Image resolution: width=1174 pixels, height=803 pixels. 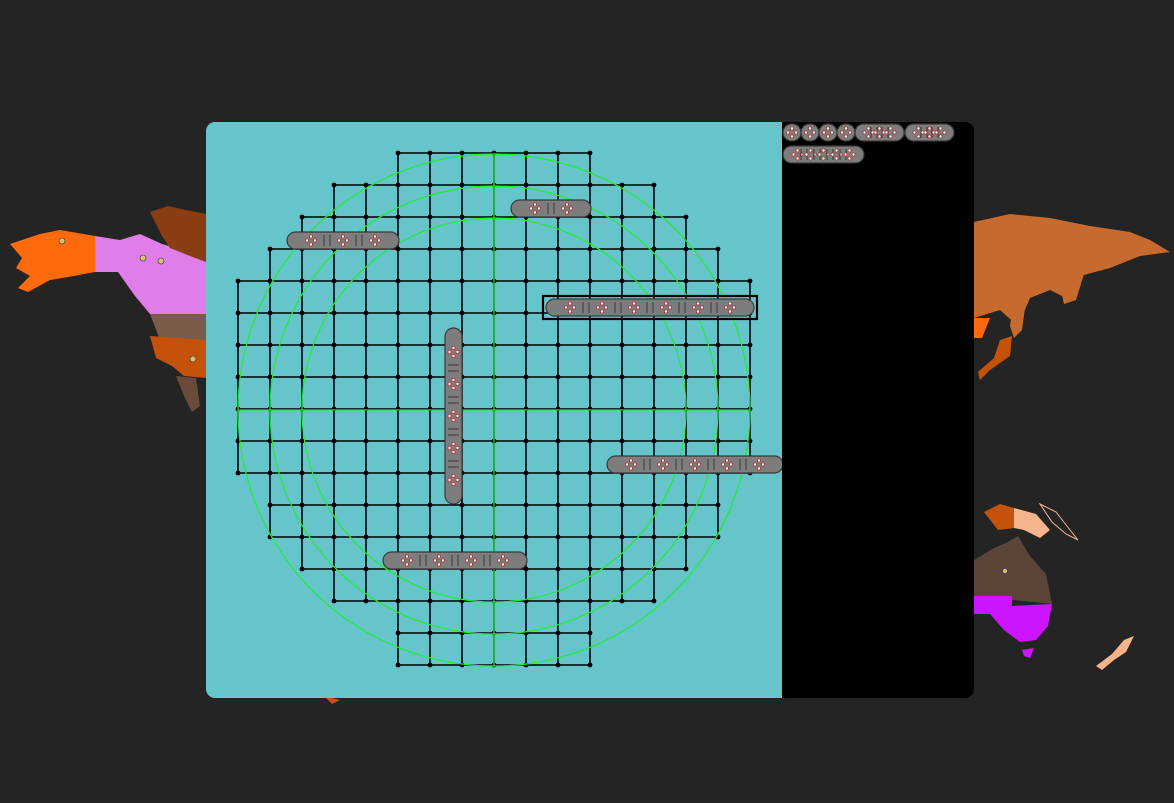 I want to click on ship-ship-d, so click(x=453, y=416).